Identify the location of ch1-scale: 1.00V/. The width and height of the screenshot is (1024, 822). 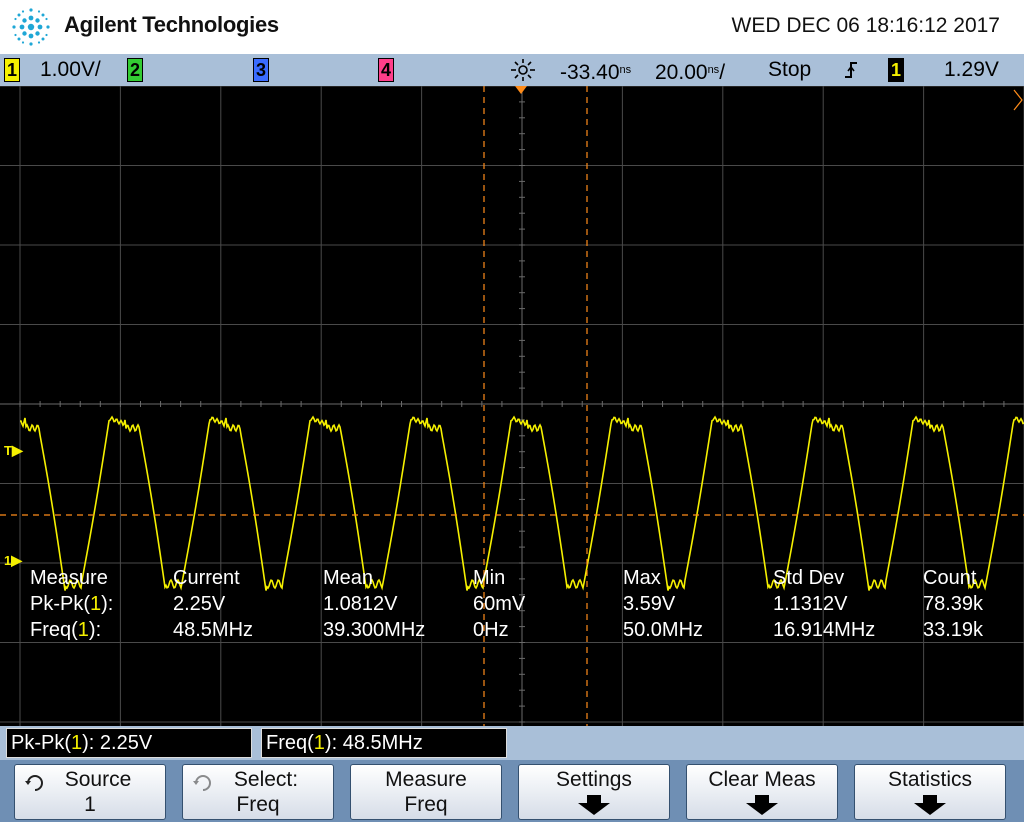
(70, 69).